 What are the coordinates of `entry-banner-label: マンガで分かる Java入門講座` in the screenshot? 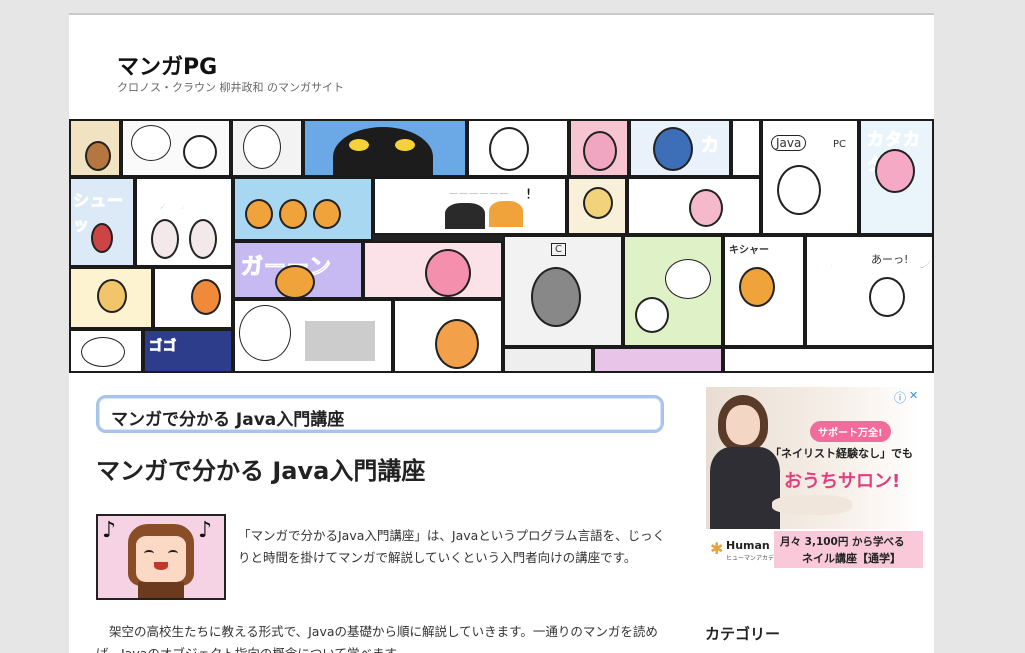 It's located at (228, 420).